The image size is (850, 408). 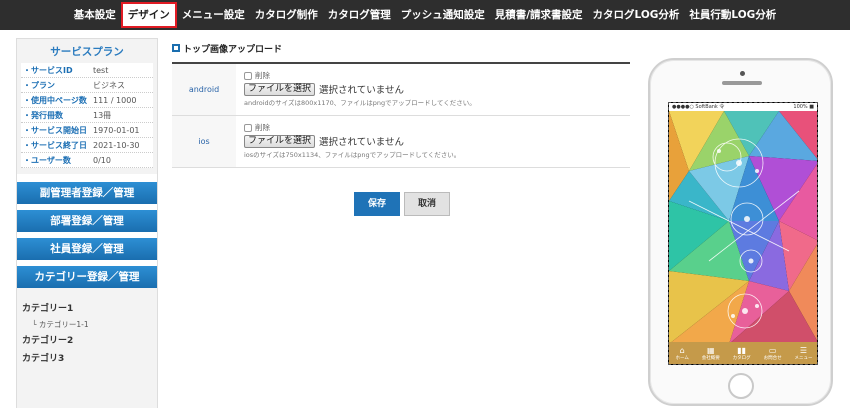 I want to click on nav-item-employee-log: 社員行動LOG分析, so click(x=732, y=15).